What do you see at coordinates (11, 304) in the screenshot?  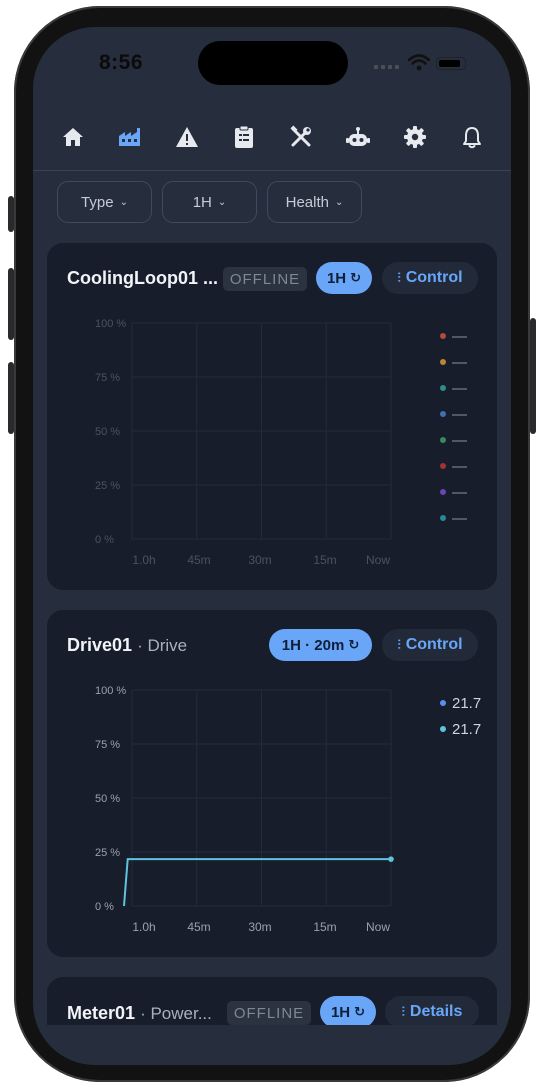 I see `volume-up-button` at bounding box center [11, 304].